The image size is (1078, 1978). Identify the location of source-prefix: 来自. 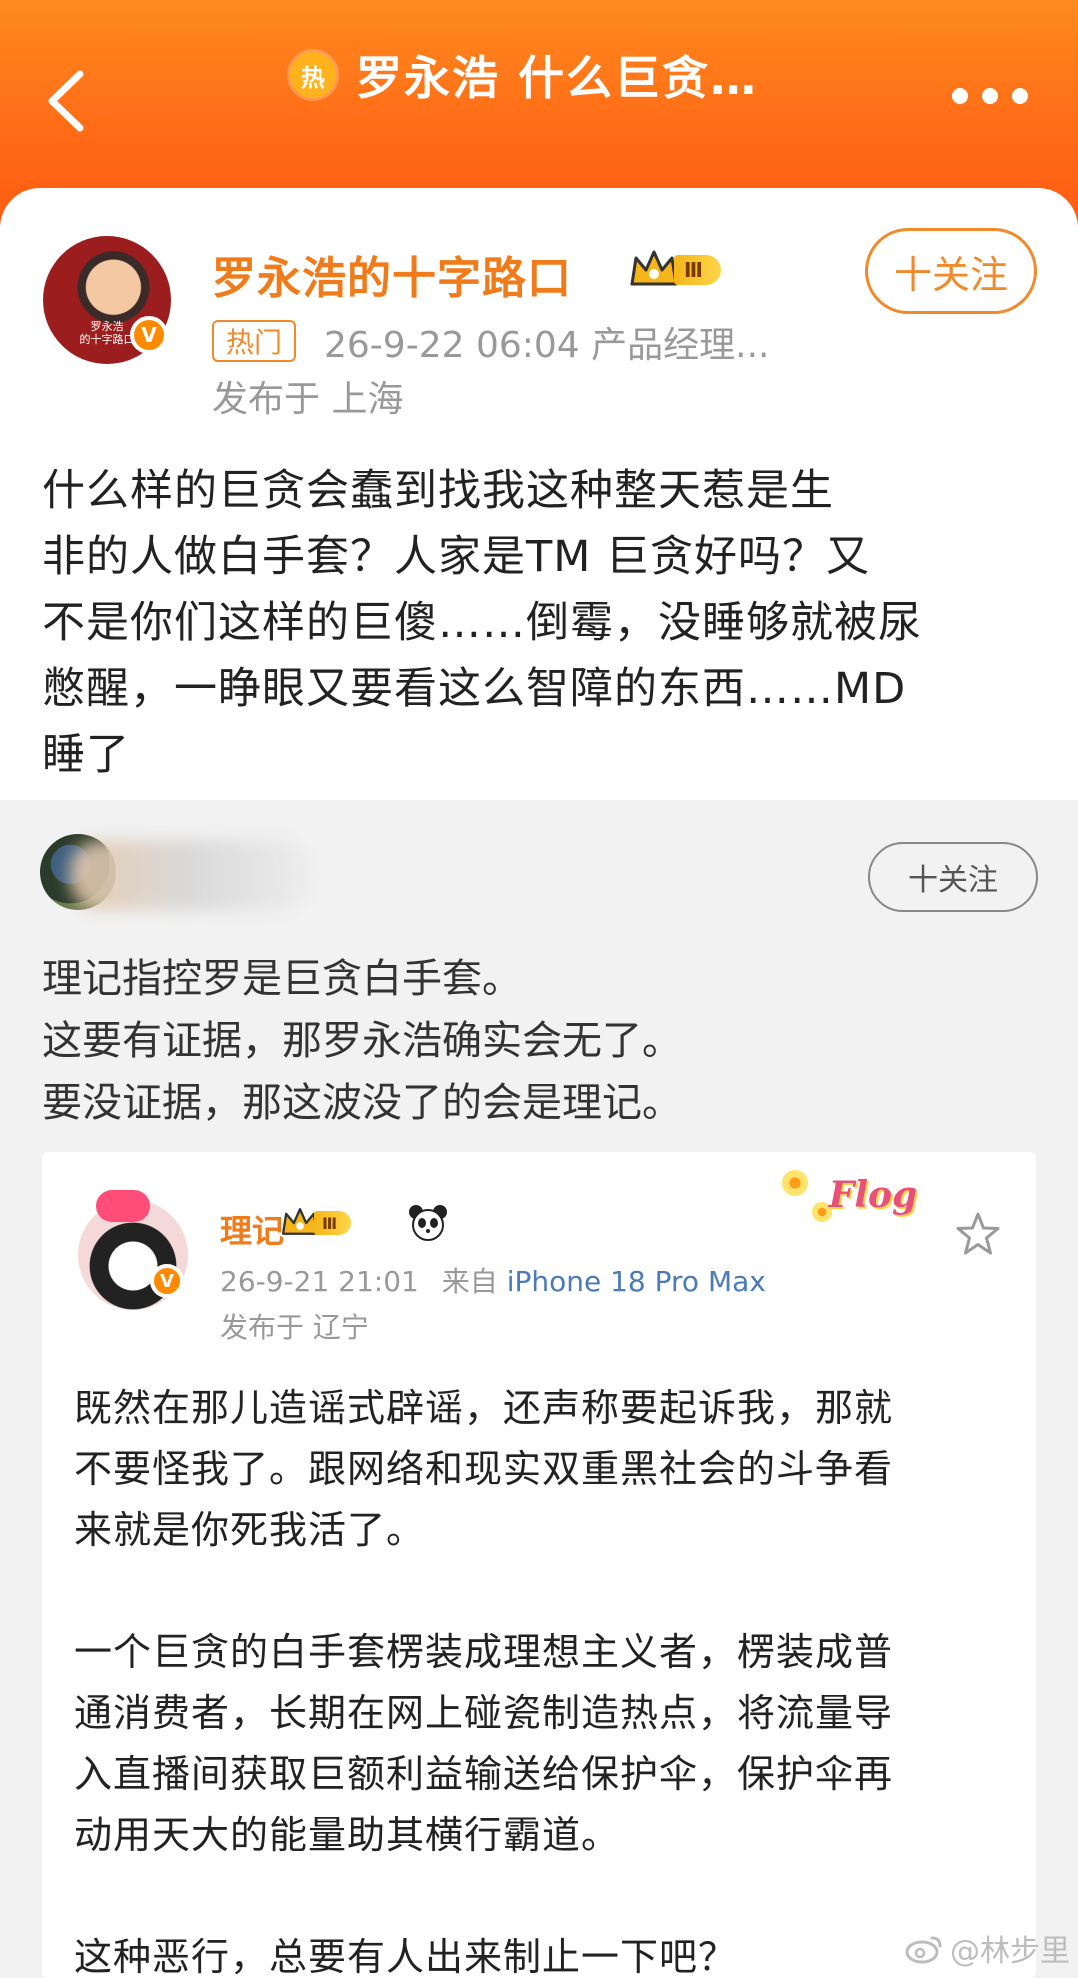
(469, 1281).